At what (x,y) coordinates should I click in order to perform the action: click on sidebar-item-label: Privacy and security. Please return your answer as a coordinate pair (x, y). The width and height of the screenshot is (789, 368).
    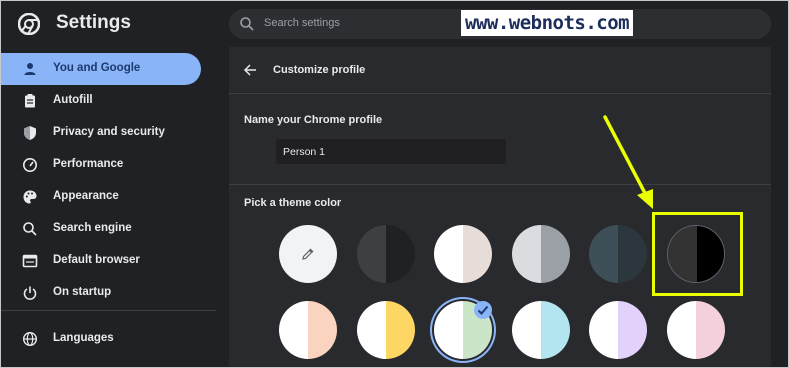
    Looking at the image, I should click on (109, 132).